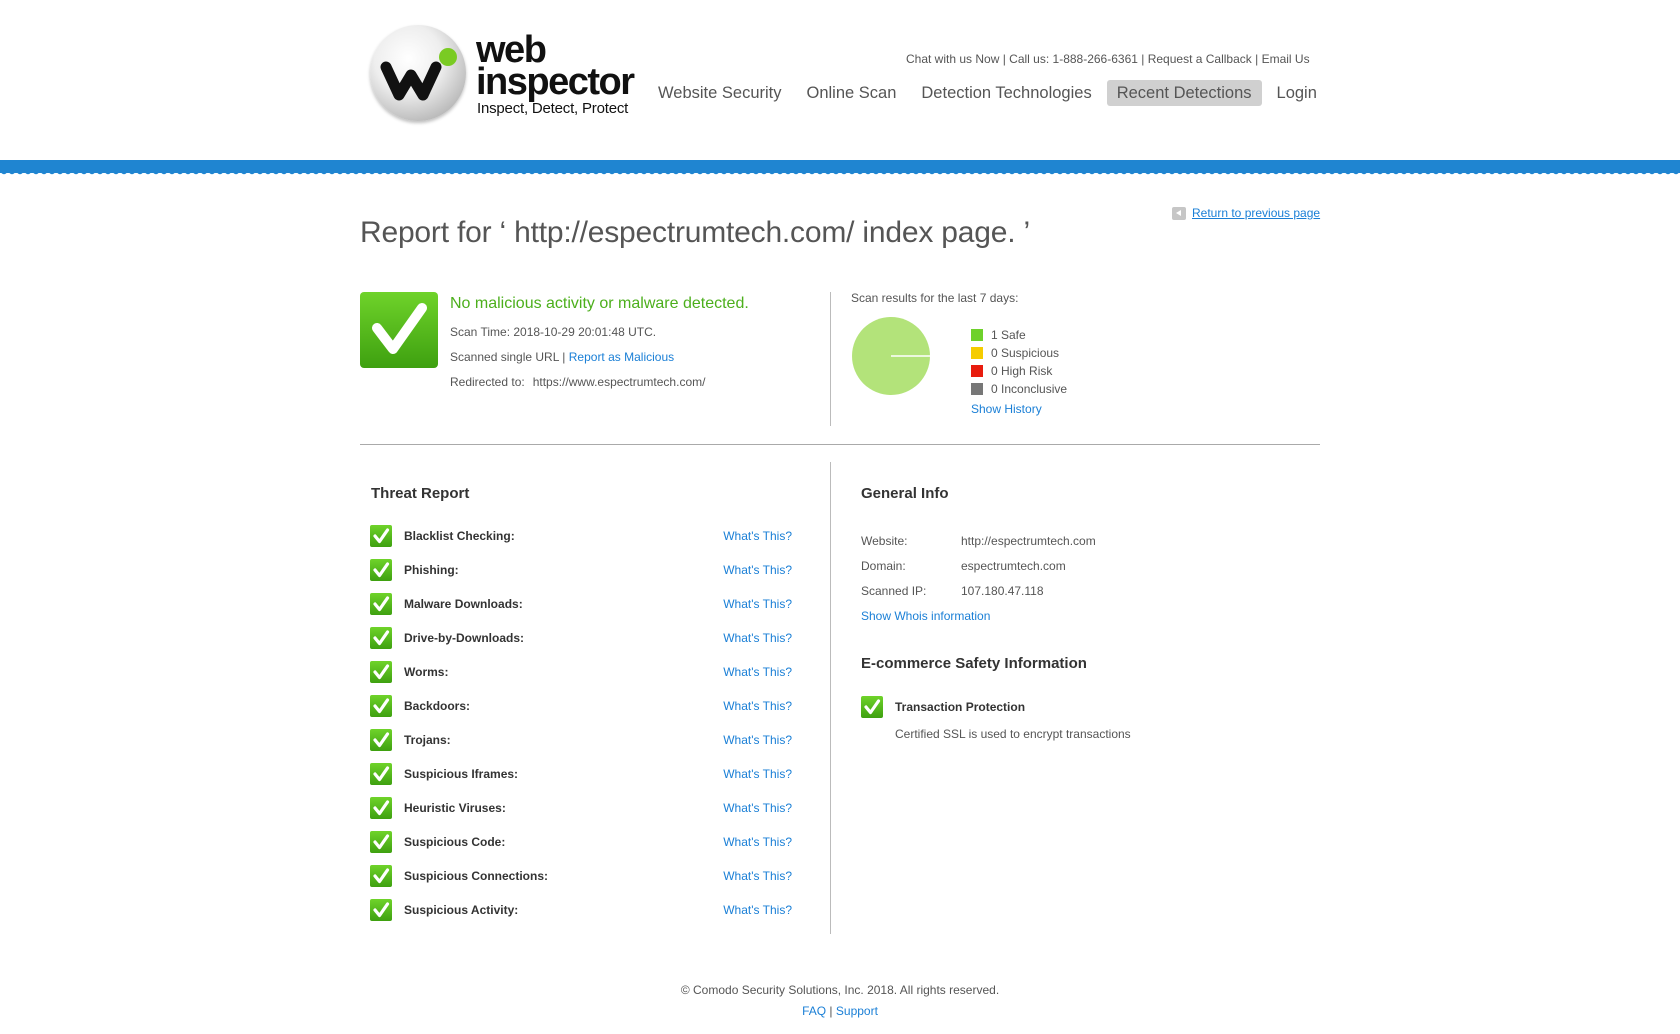 The image size is (1680, 1034). Describe the element at coordinates (581, 848) in the screenshot. I see `threat-row: Suspicious Code: What's This?` at that location.